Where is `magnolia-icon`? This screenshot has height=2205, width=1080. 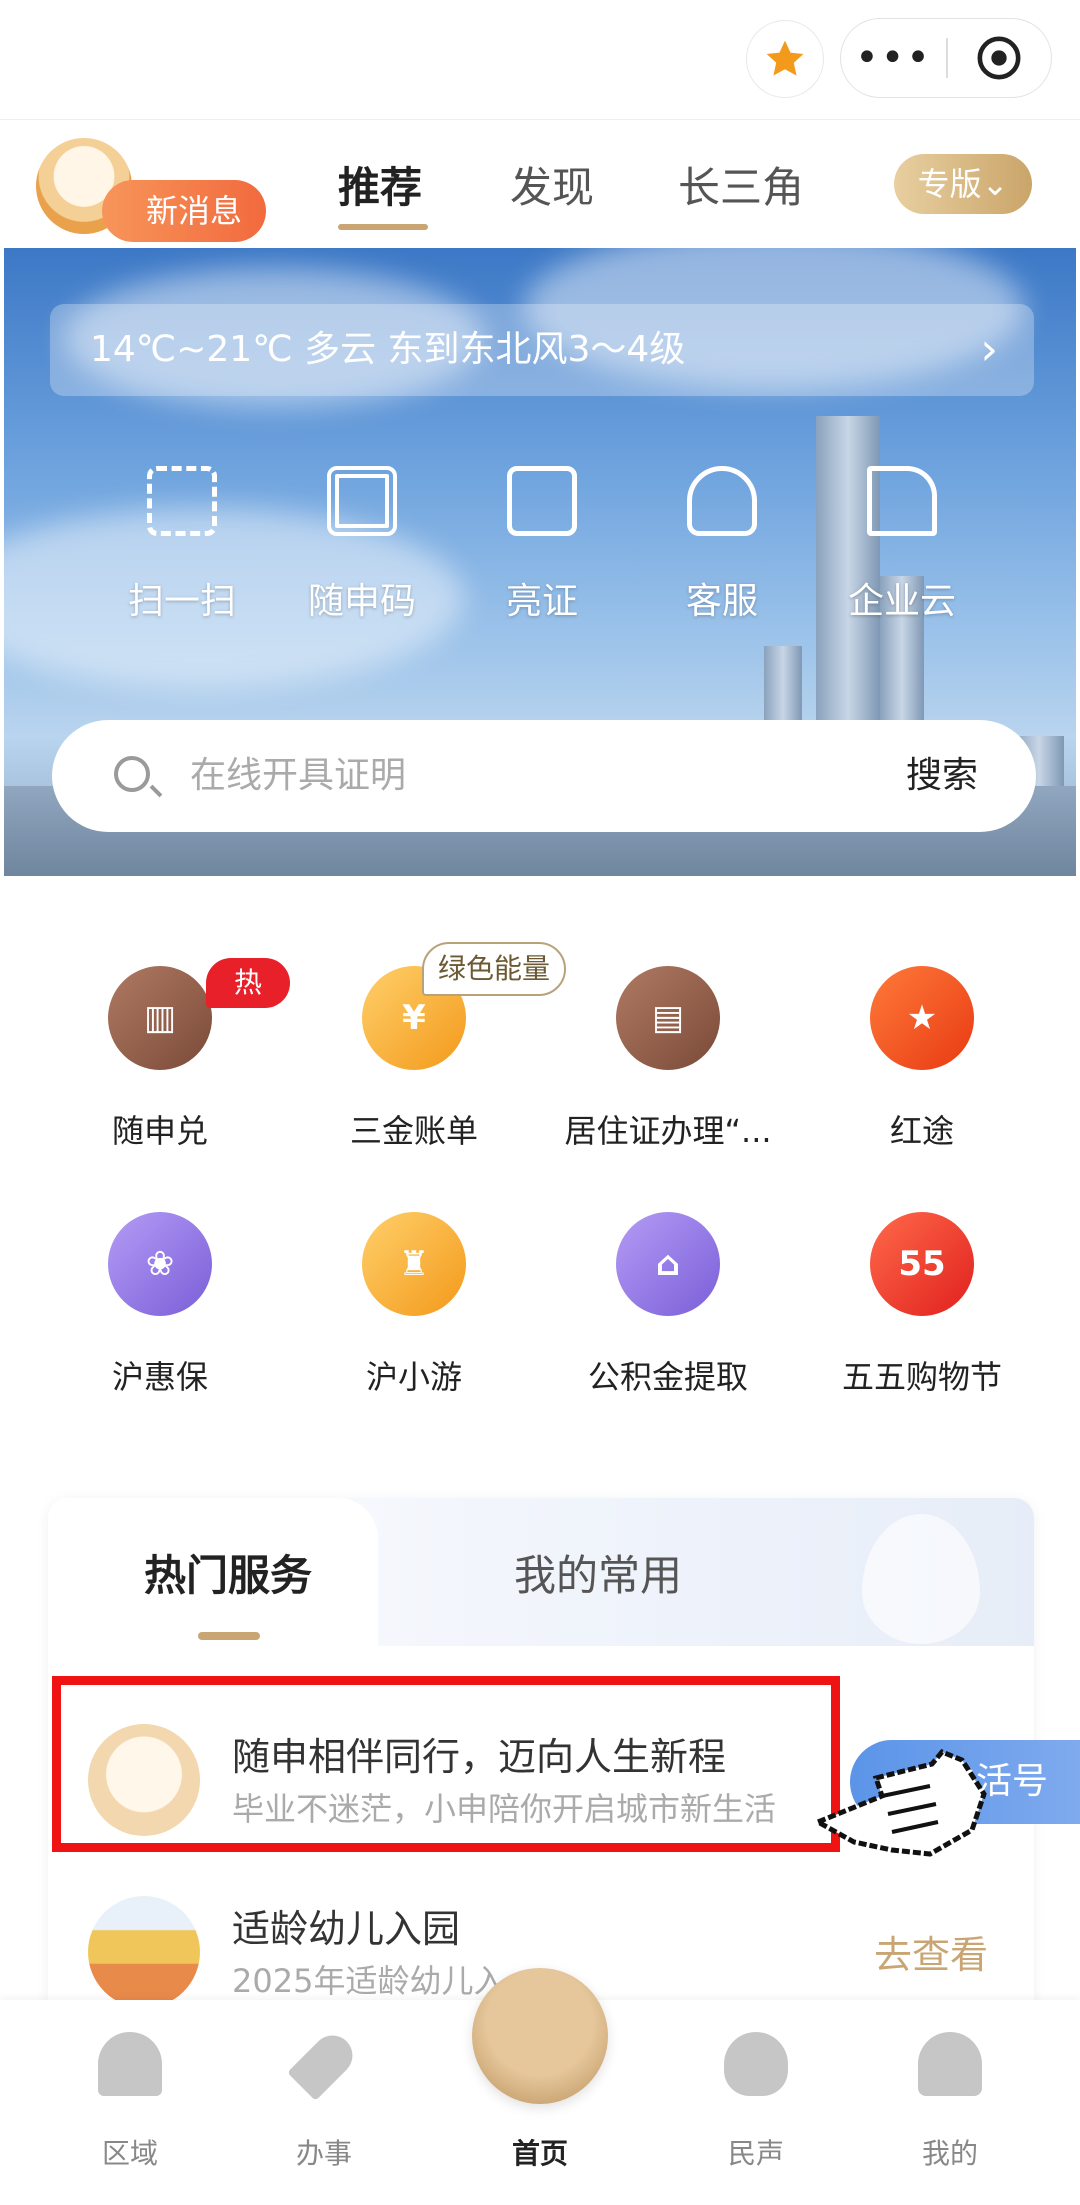 magnolia-icon is located at coordinates (756, 2064).